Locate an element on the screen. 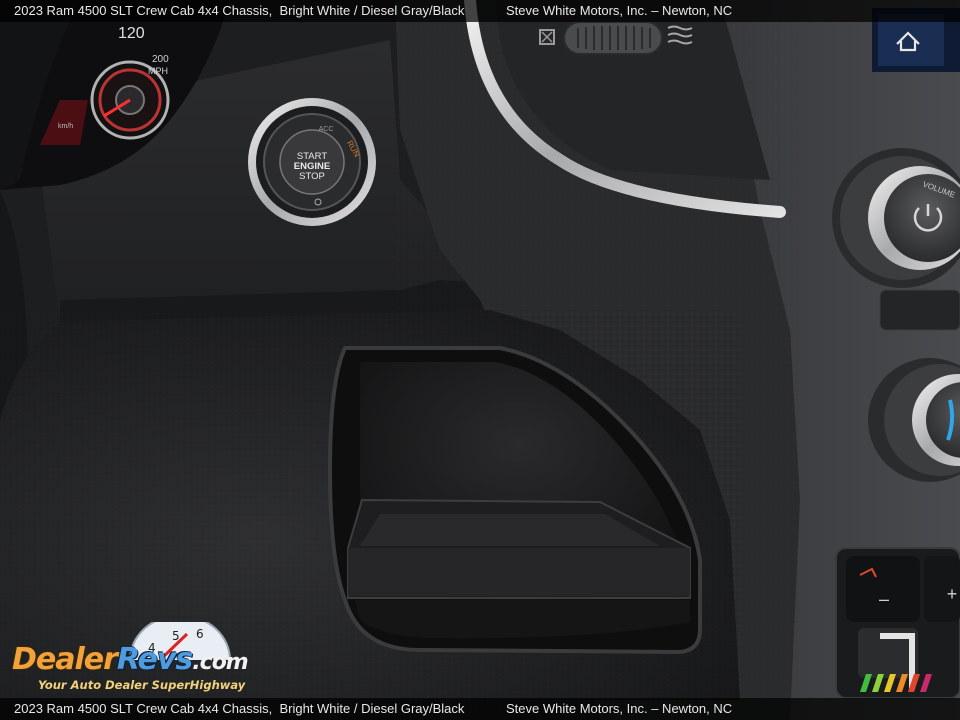 The width and height of the screenshot is (960, 720). logo-part-com: .com is located at coordinates (220, 662).